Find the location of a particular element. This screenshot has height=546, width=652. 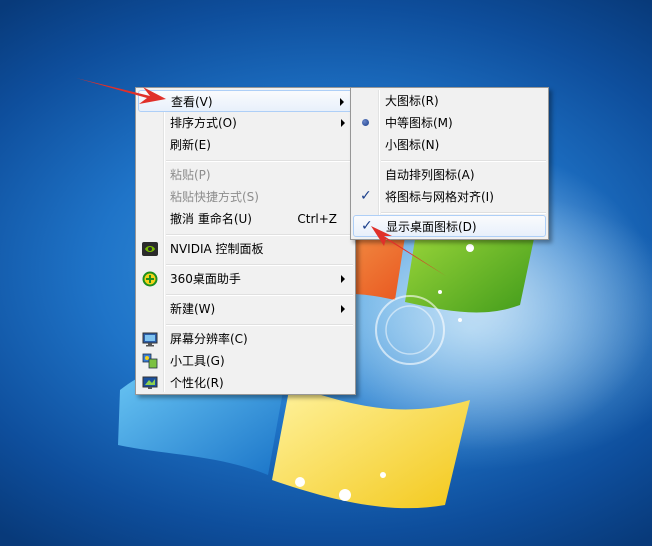

submenu-item-show-desktop-icons: ✓ 显示桌面图标(D) is located at coordinates (449, 226).